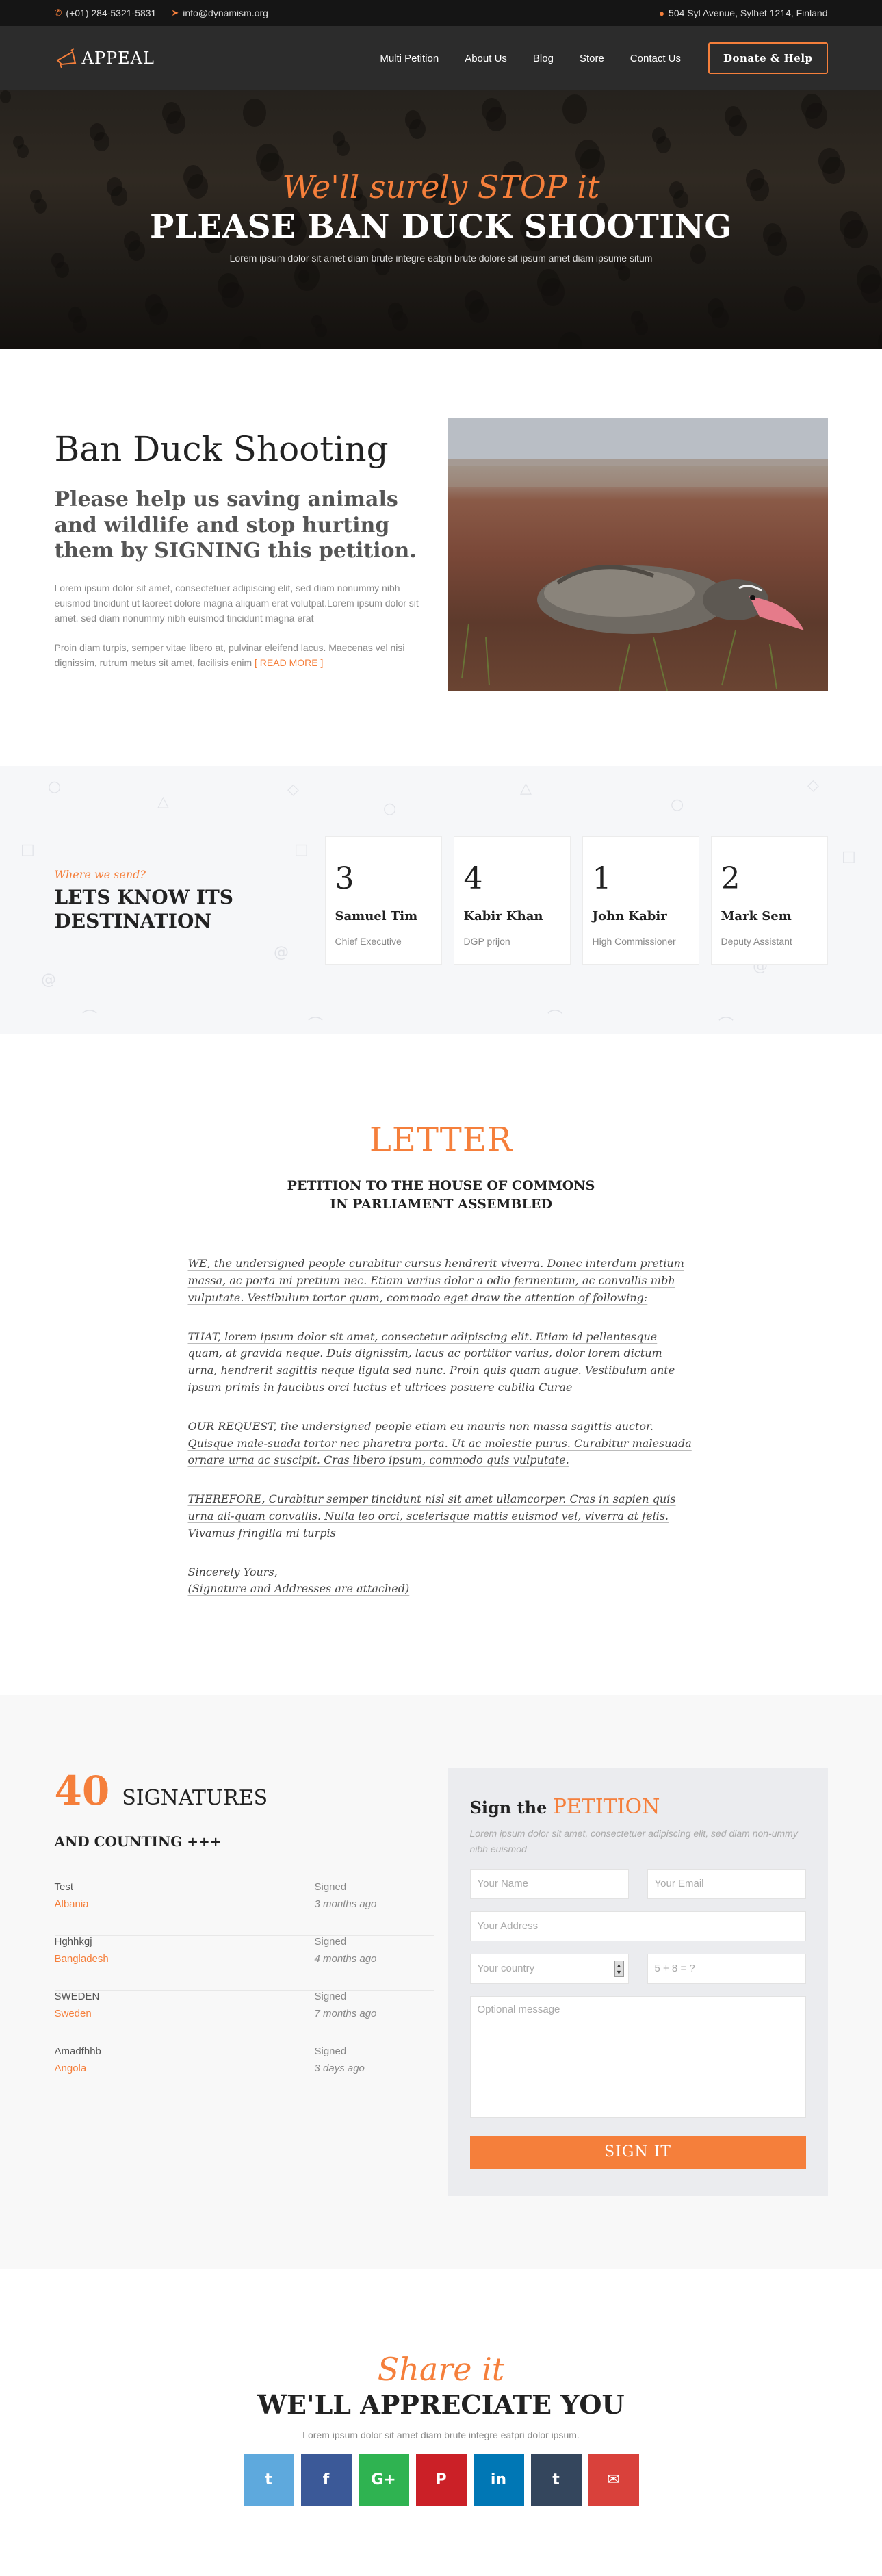 This screenshot has height=2576, width=882. I want to click on dropdown-arrow-icon: ▲ ▼, so click(619, 1968).